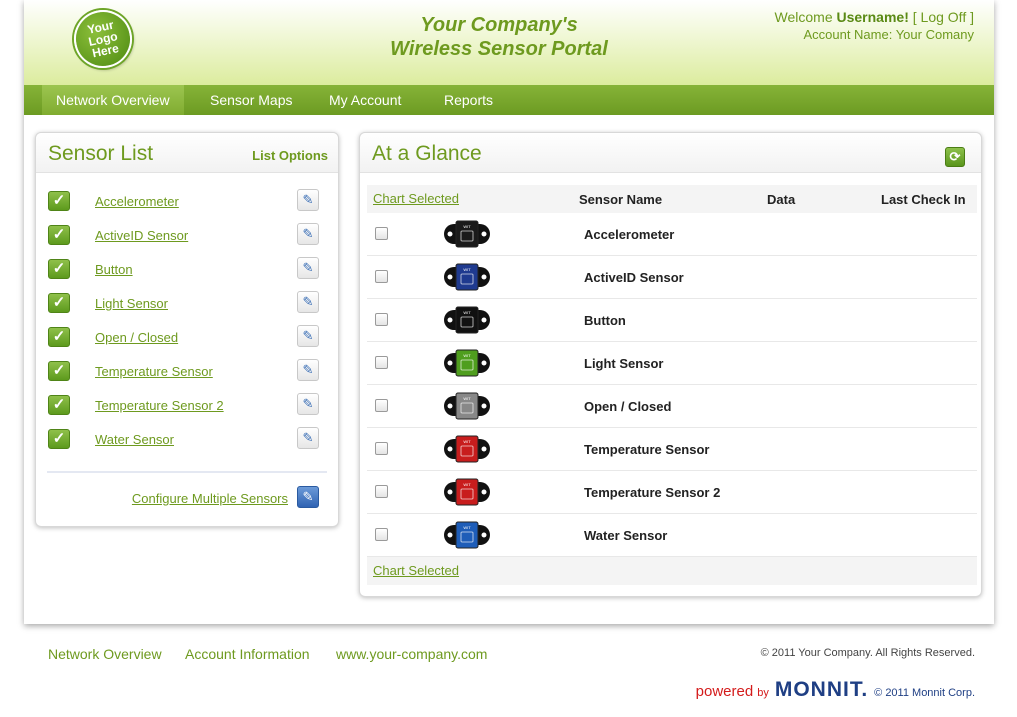 This screenshot has height=717, width=1017. Describe the element at coordinates (159, 405) in the screenshot. I see `sensor-link: Temperature Sensor 2` at that location.